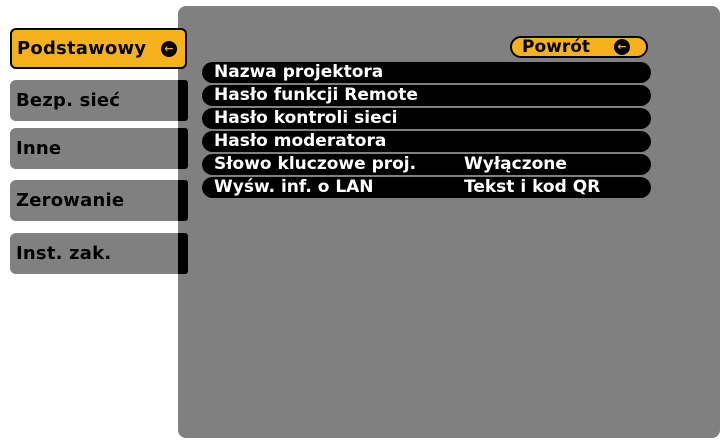 Image resolution: width=725 pixels, height=442 pixels. Describe the element at coordinates (426, 164) in the screenshot. I see `menu-item-slowo-kluczowe: Słowo kluczowe proj. Wyłączone` at that location.